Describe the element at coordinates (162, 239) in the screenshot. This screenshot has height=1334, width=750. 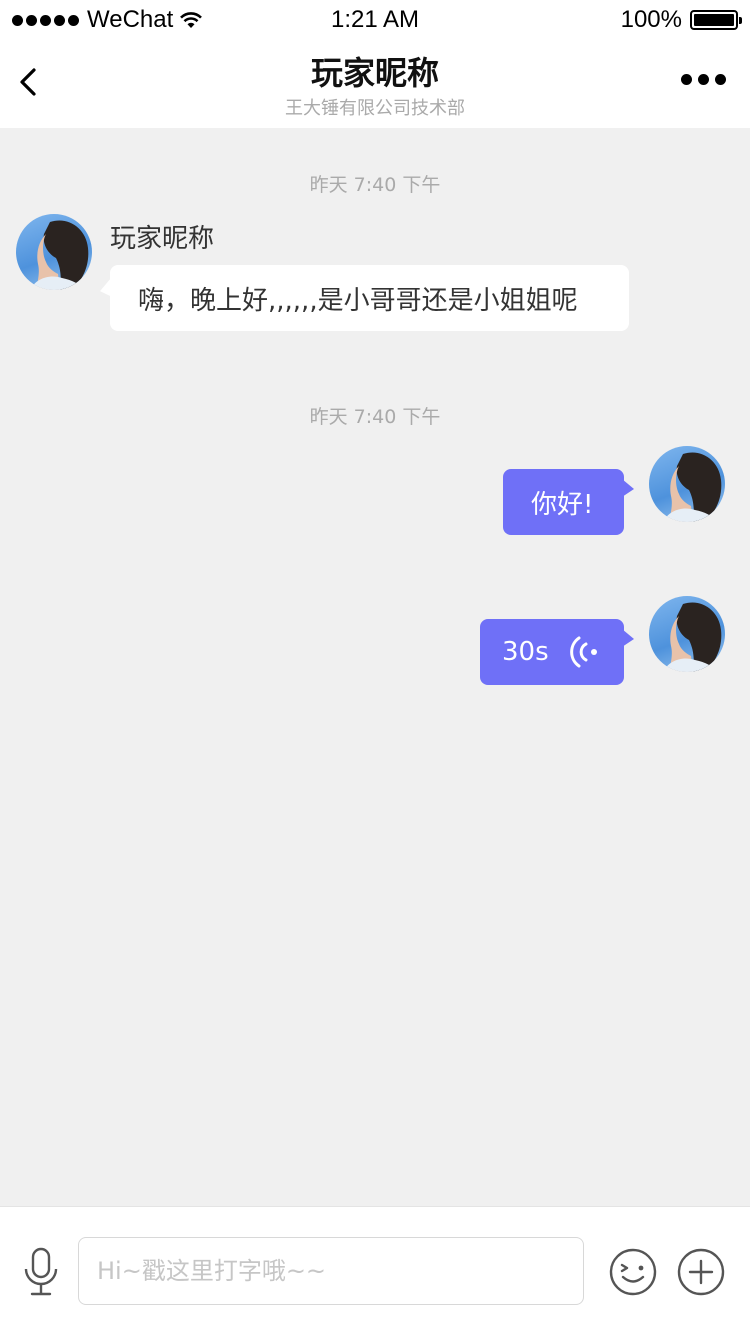
I see `sender-name: 玩家昵称` at that location.